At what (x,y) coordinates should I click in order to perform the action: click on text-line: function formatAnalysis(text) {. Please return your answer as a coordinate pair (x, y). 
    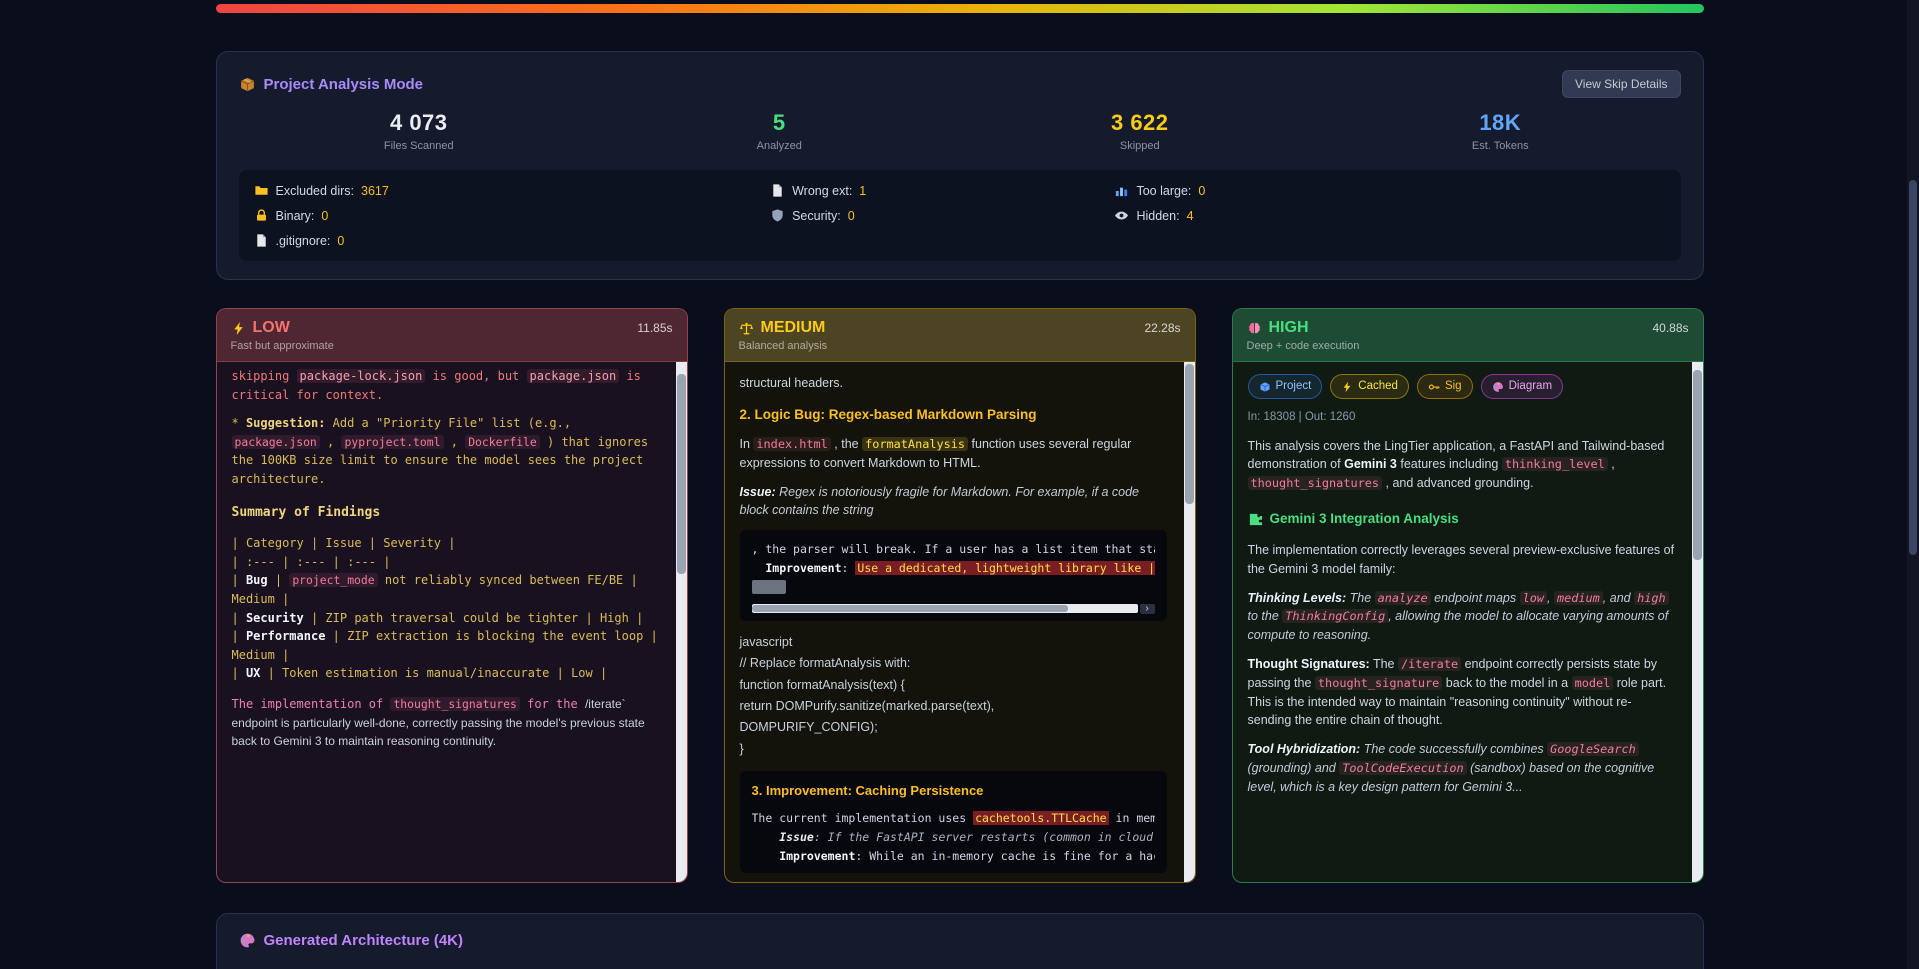
    Looking at the image, I should click on (822, 684).